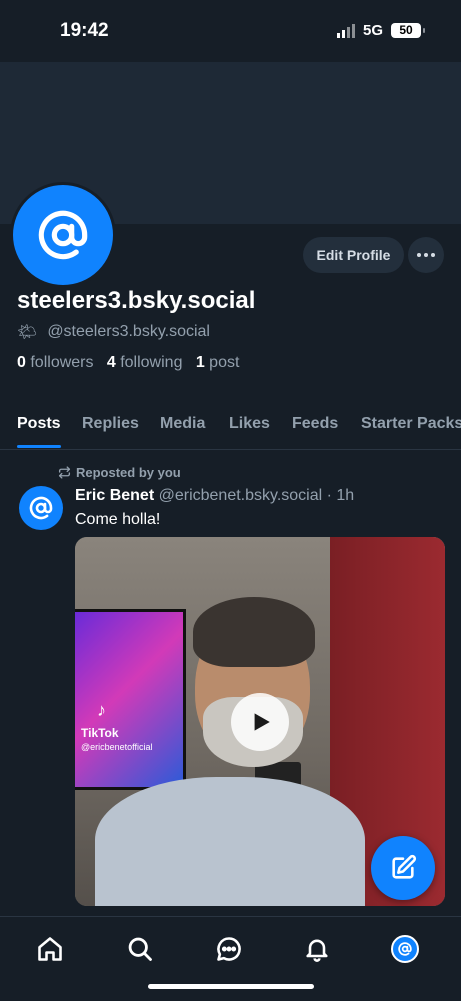 The image size is (461, 1001). I want to click on more-options-button, so click(426, 255).